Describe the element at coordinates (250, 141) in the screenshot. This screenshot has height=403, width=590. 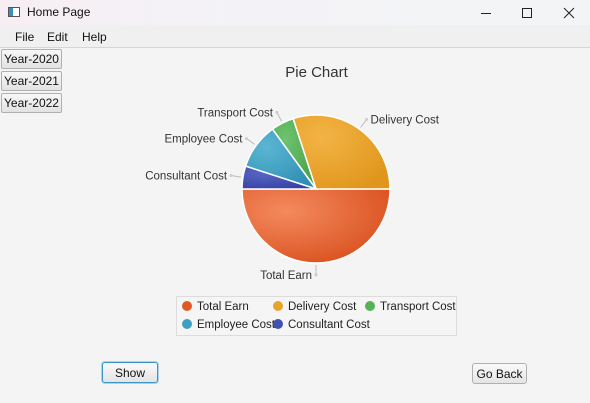
I see `pie-leader-employee-cost` at that location.